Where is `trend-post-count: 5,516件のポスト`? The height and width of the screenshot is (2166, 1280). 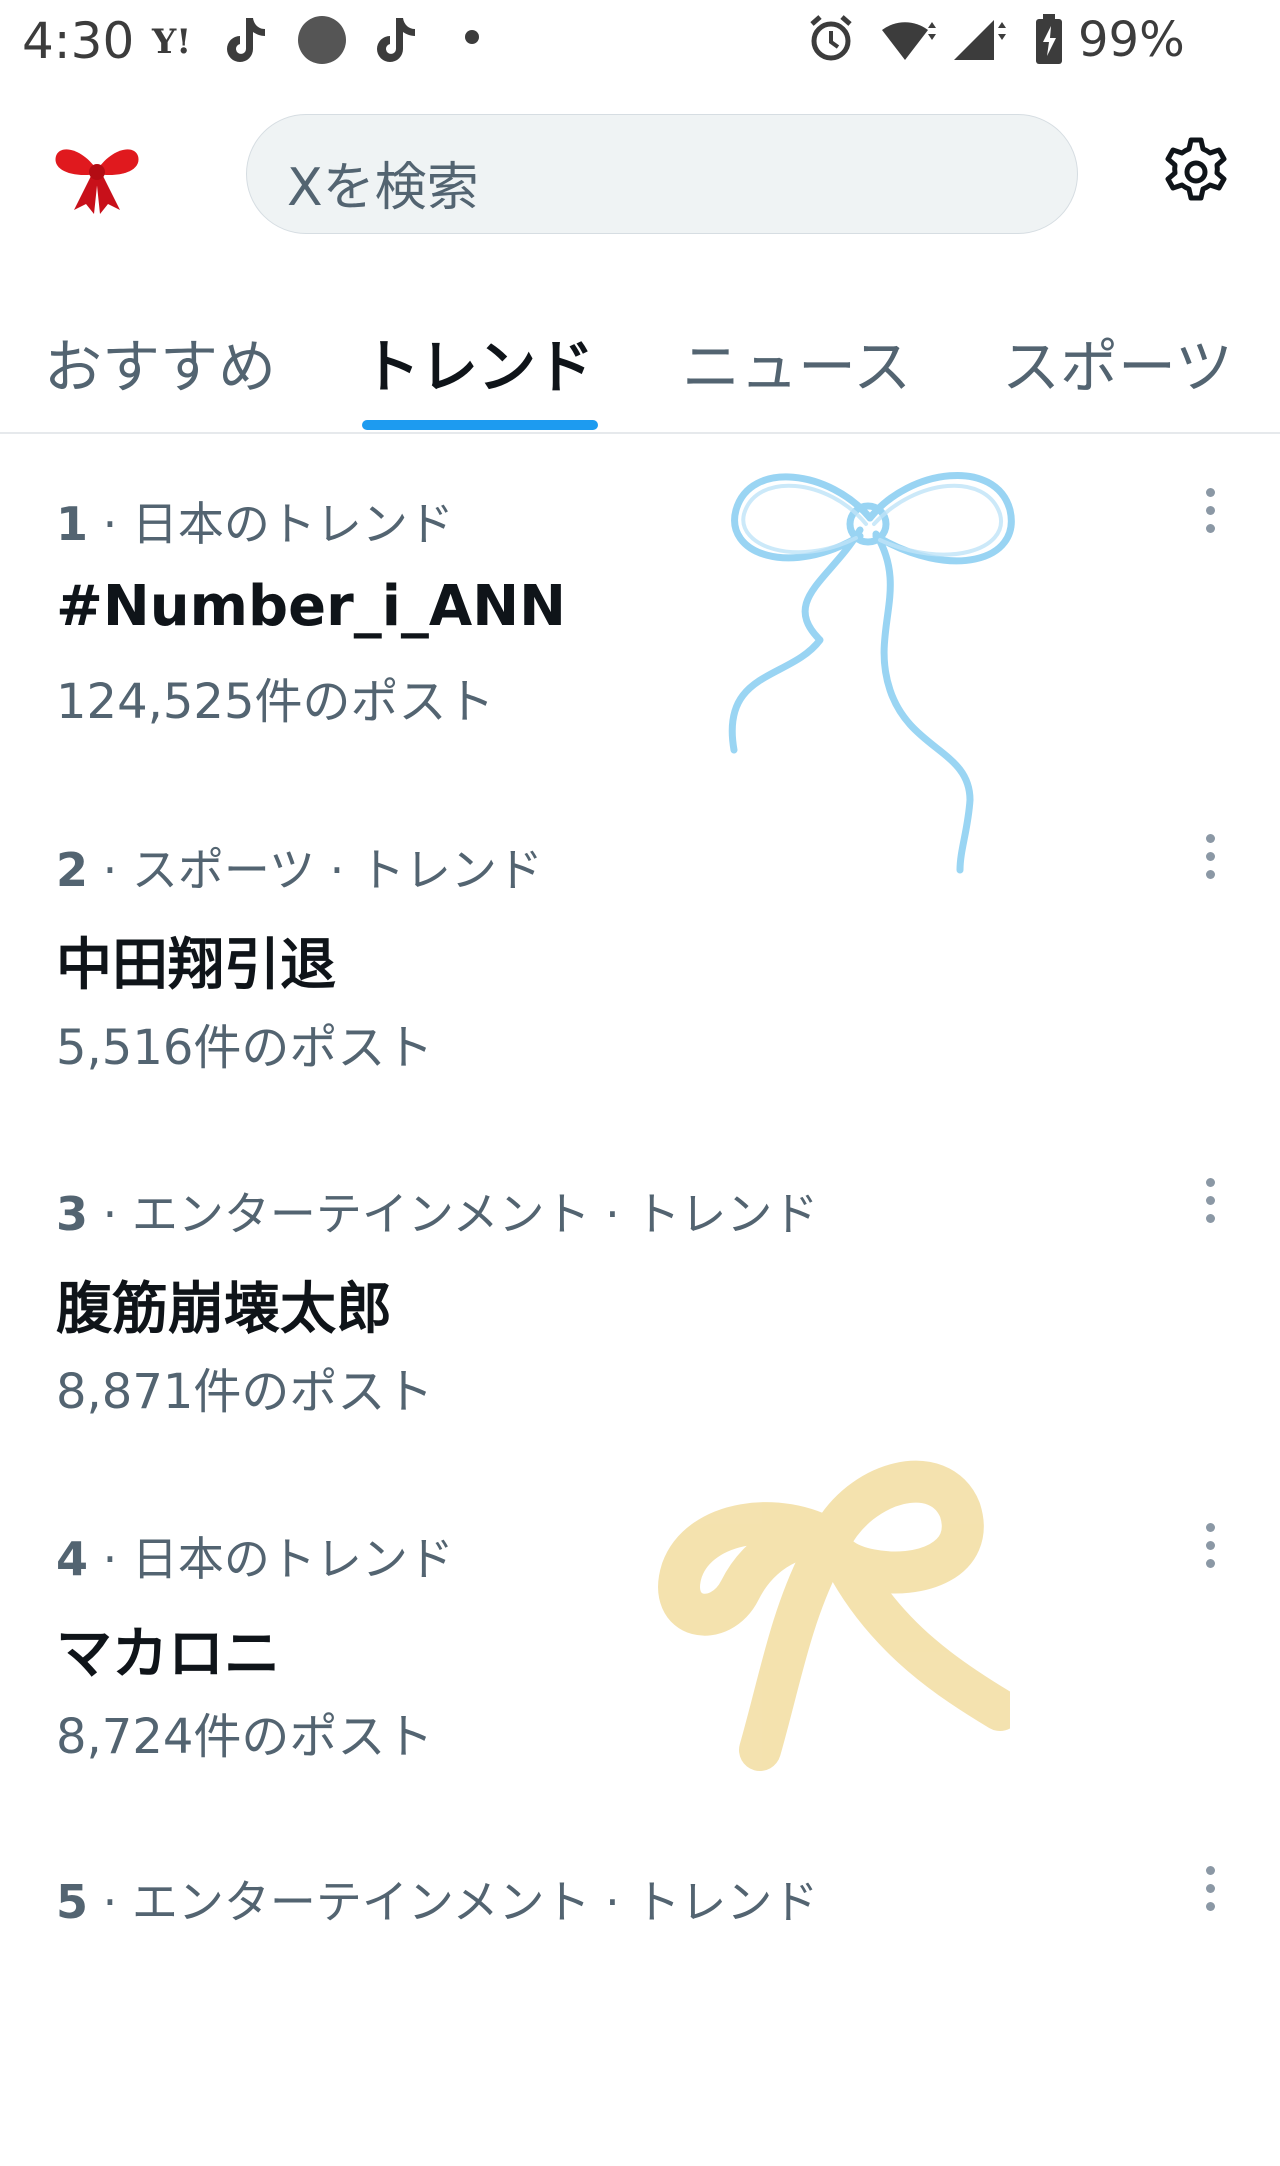
trend-post-count: 5,516件のポスト is located at coordinates (245, 1048).